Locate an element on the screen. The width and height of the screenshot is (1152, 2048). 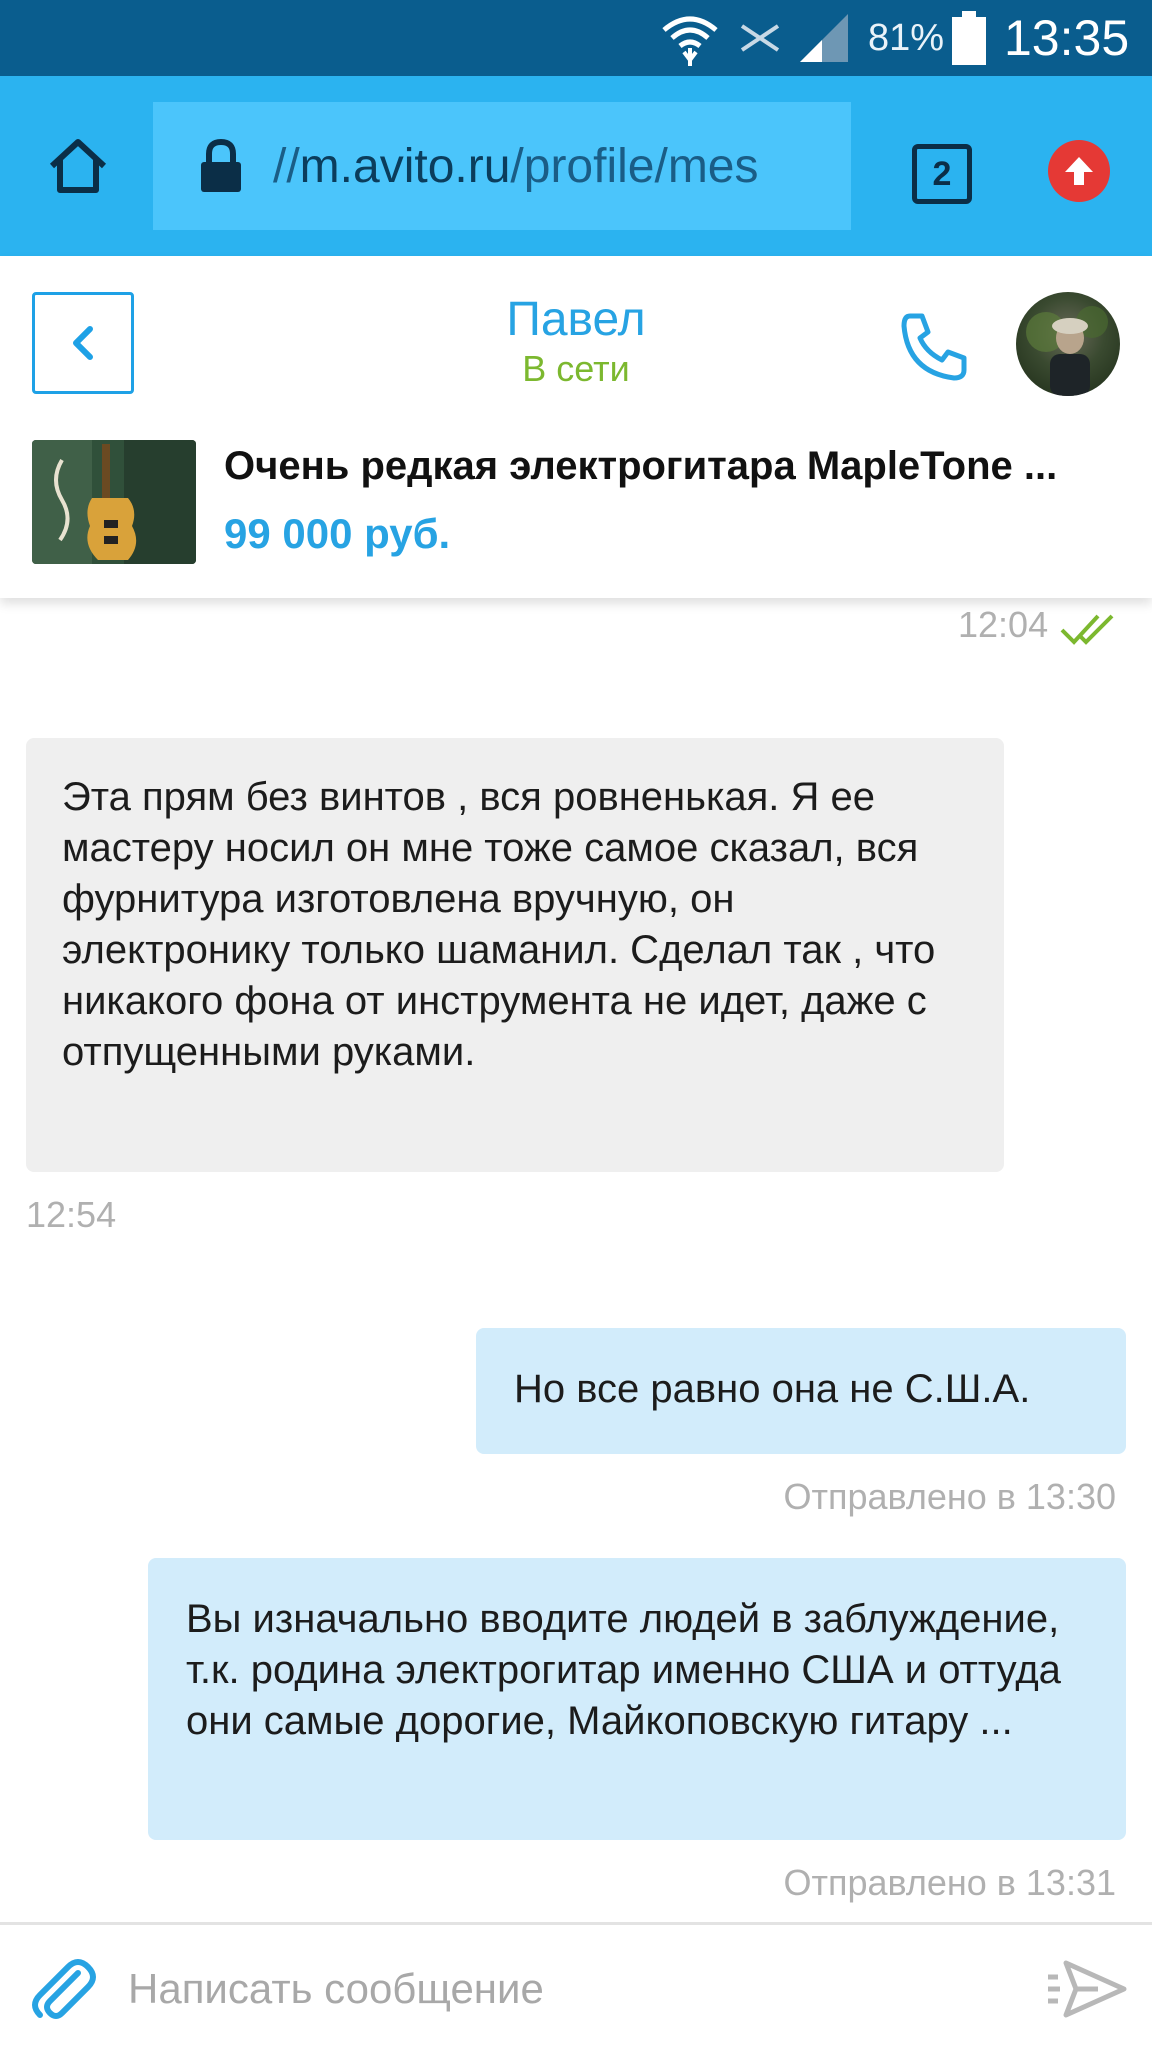
address-bar: //m.avito.ru/profile/mes is located at coordinates (502, 166).